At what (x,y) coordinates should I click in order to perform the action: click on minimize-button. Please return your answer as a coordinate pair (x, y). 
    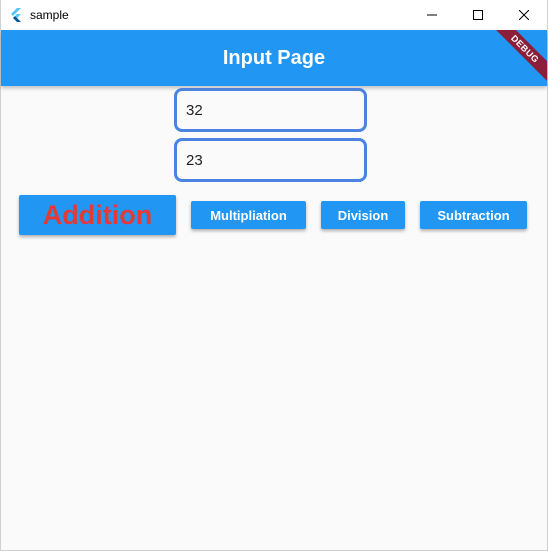
    Looking at the image, I should click on (432, 15).